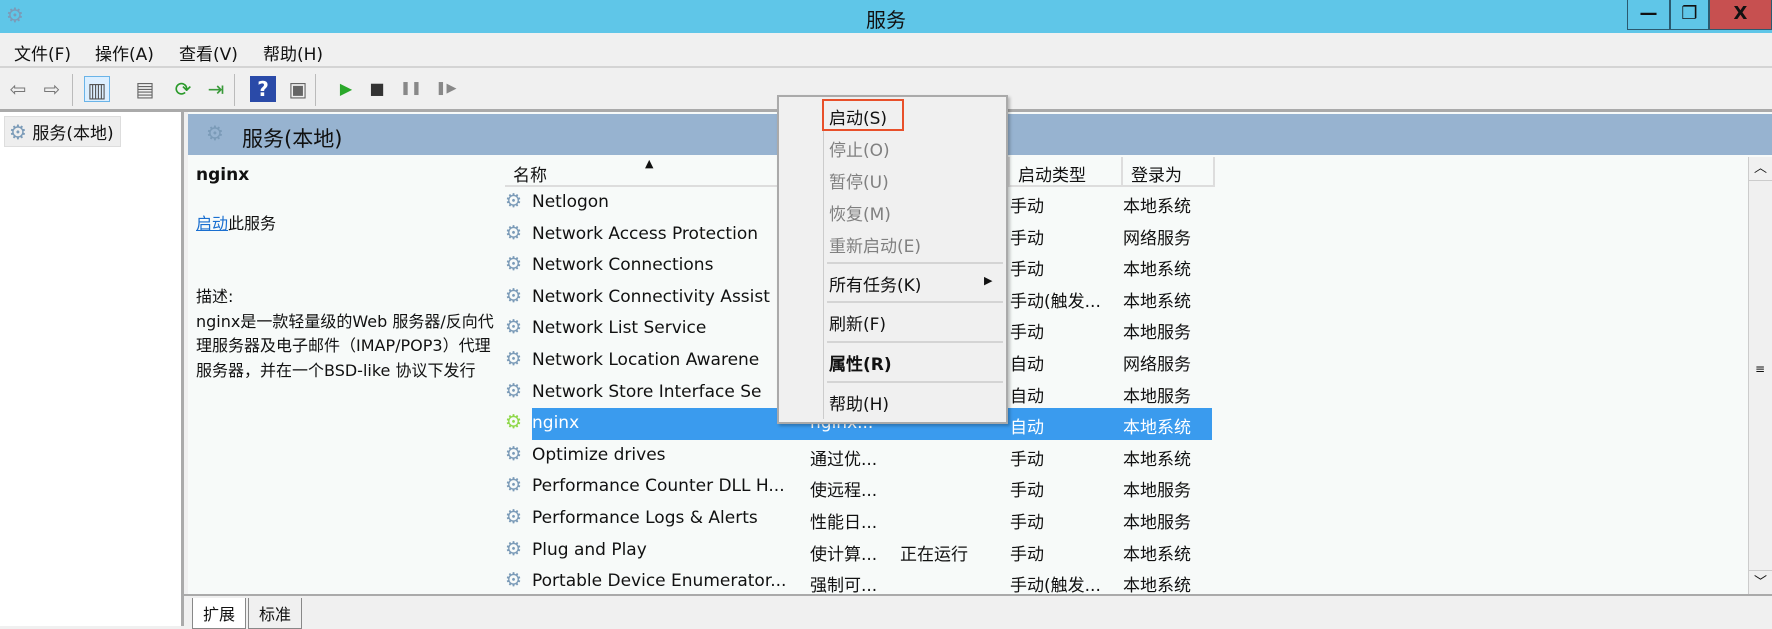 The image size is (1772, 629). I want to click on help-icon: ?, so click(263, 89).